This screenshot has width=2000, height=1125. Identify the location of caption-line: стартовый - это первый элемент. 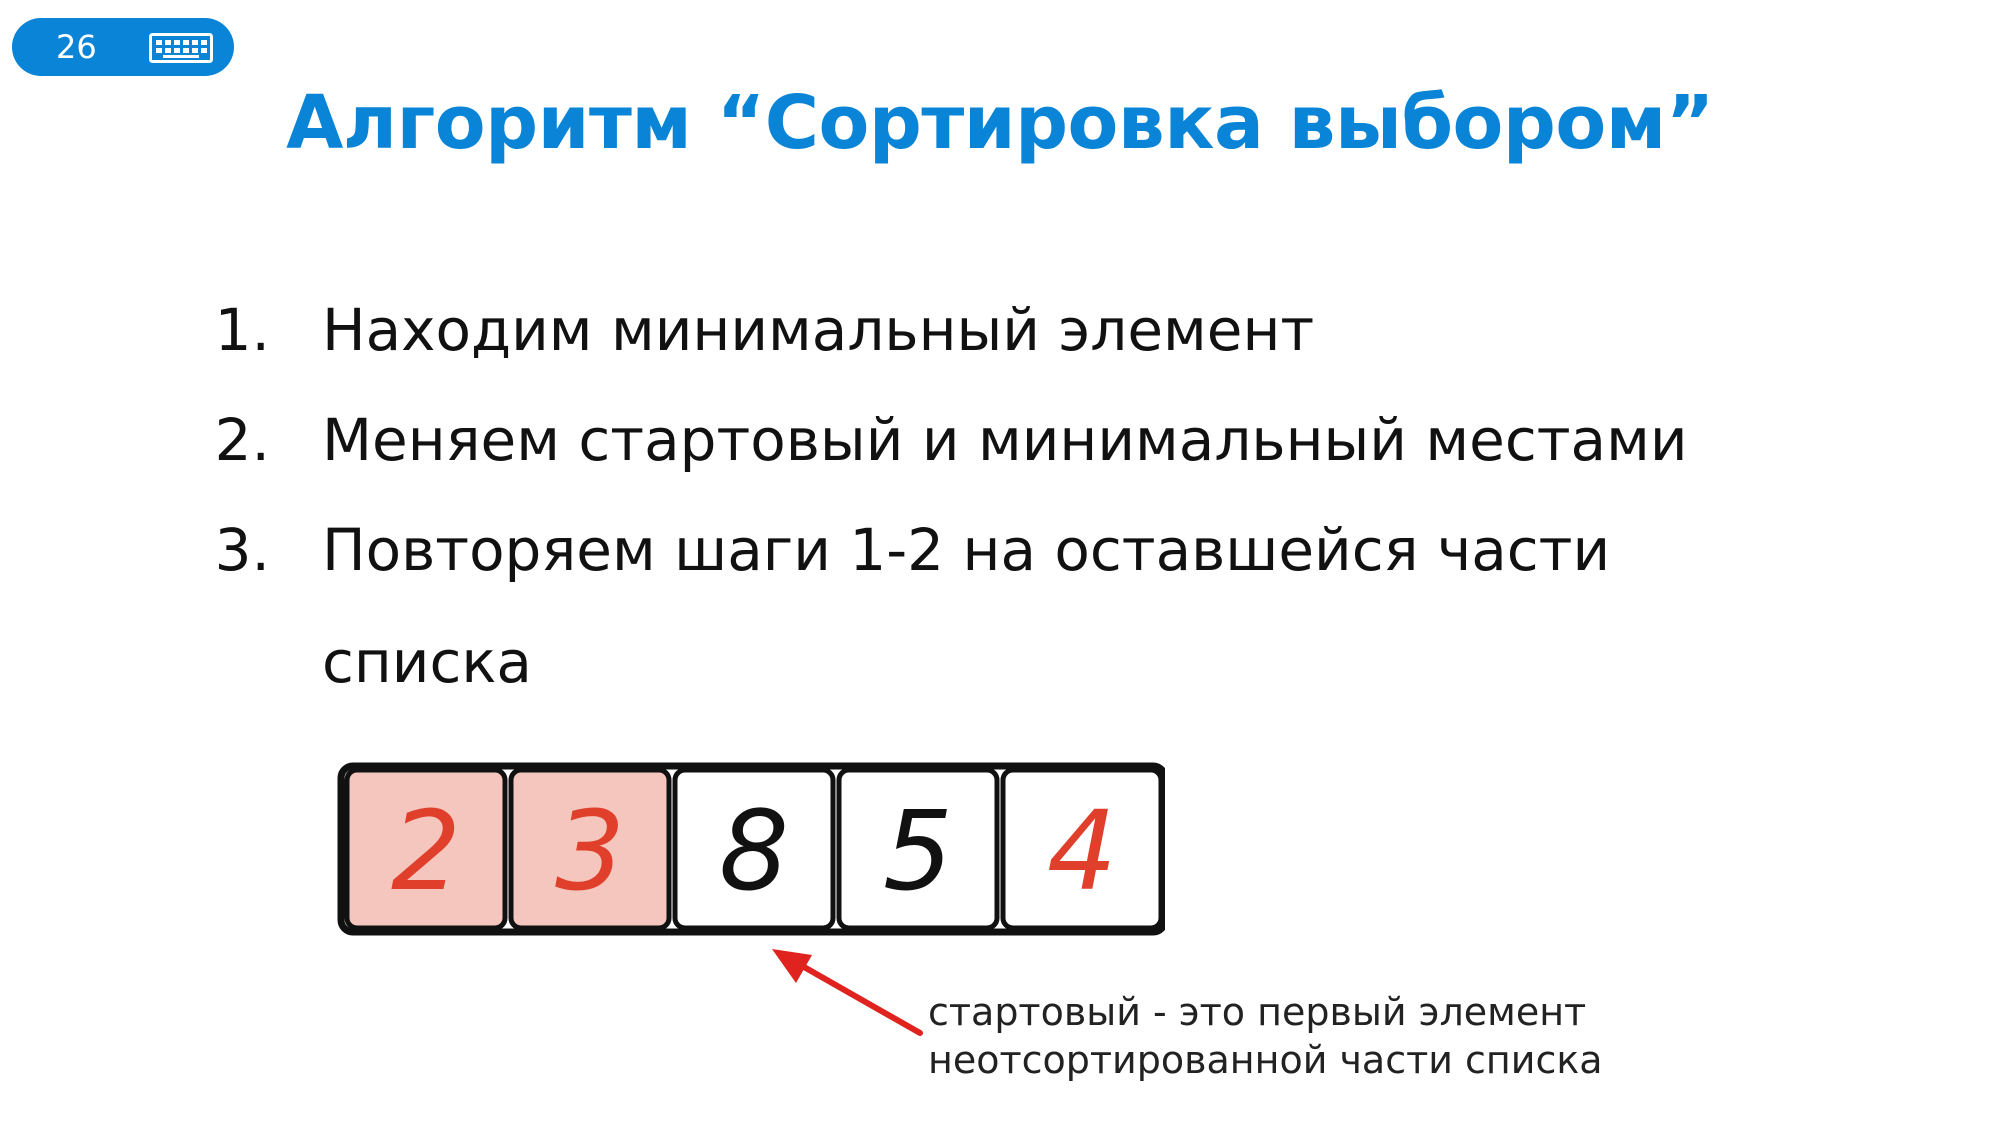
(1257, 1012).